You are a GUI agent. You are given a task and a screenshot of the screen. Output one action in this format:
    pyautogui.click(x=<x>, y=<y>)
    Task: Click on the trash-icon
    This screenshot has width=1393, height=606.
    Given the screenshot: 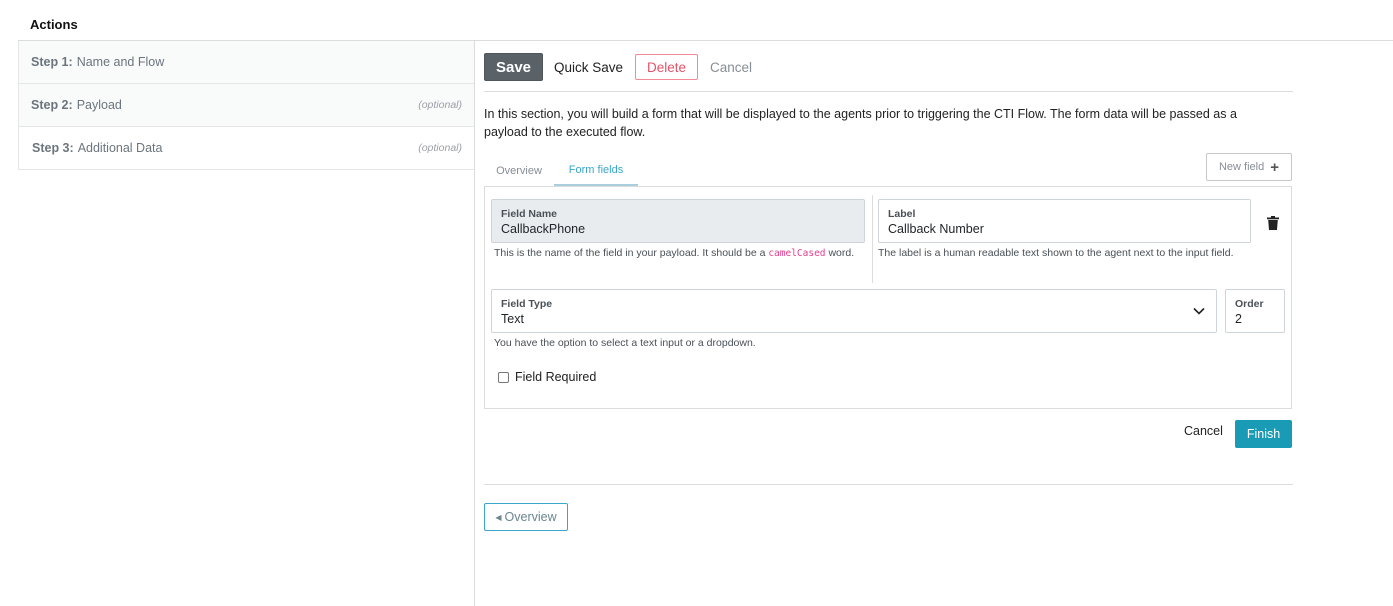 What is the action you would take?
    pyautogui.click(x=1273, y=223)
    